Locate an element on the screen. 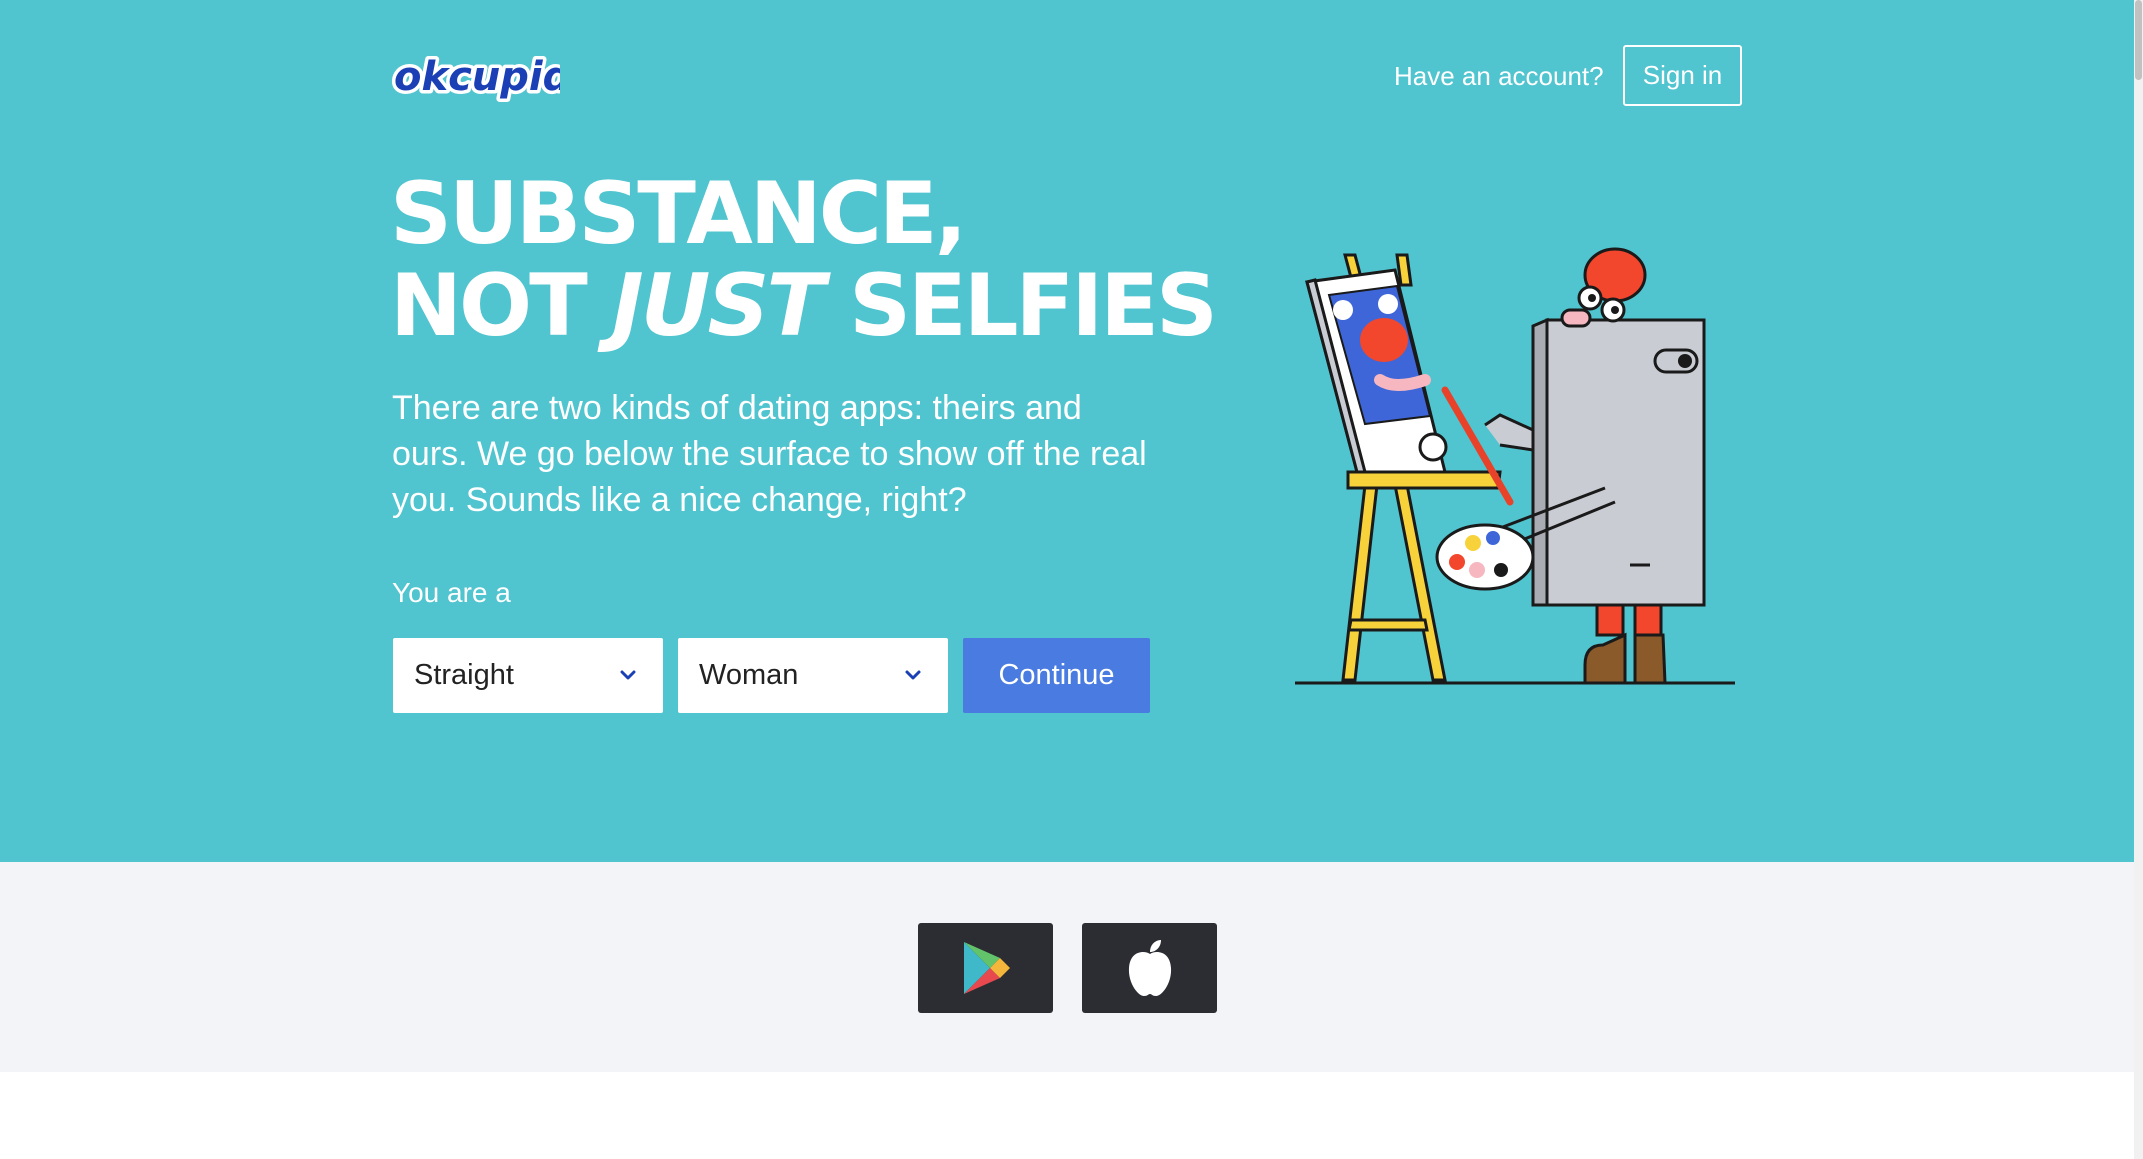 The height and width of the screenshot is (1159, 2143). apple-icon is located at coordinates (1149, 968).